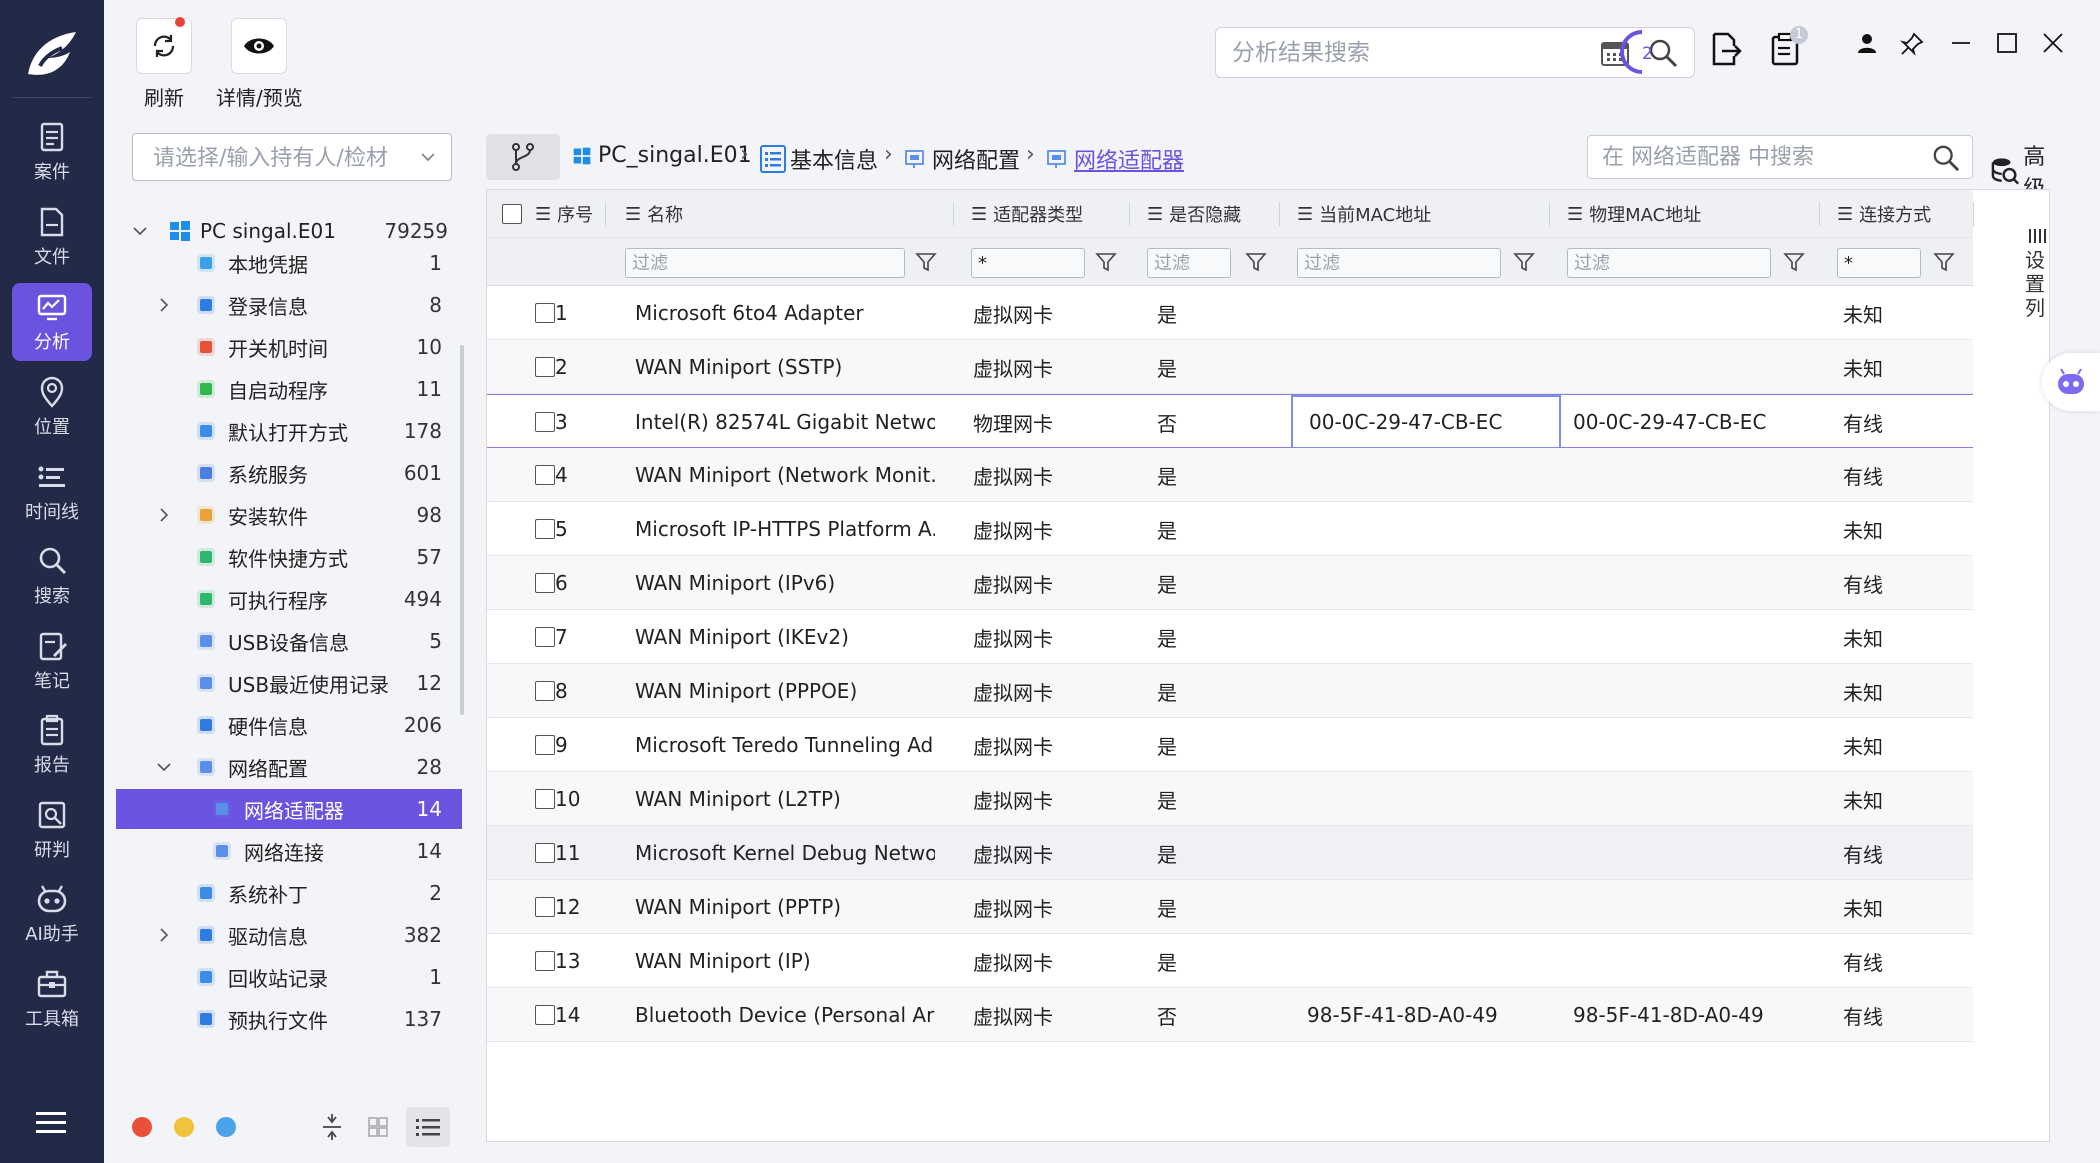 Image resolution: width=2100 pixels, height=1163 pixels. Describe the element at coordinates (332, 1127) in the screenshot. I see `collapse-all-button` at that location.